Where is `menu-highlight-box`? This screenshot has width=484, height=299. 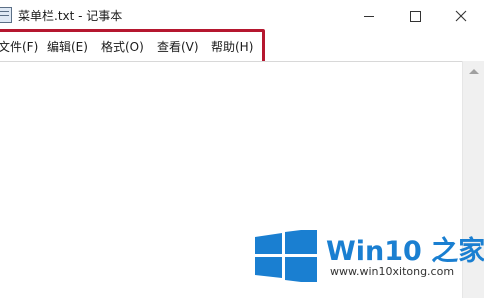
menu-highlight-box is located at coordinates (132, 47).